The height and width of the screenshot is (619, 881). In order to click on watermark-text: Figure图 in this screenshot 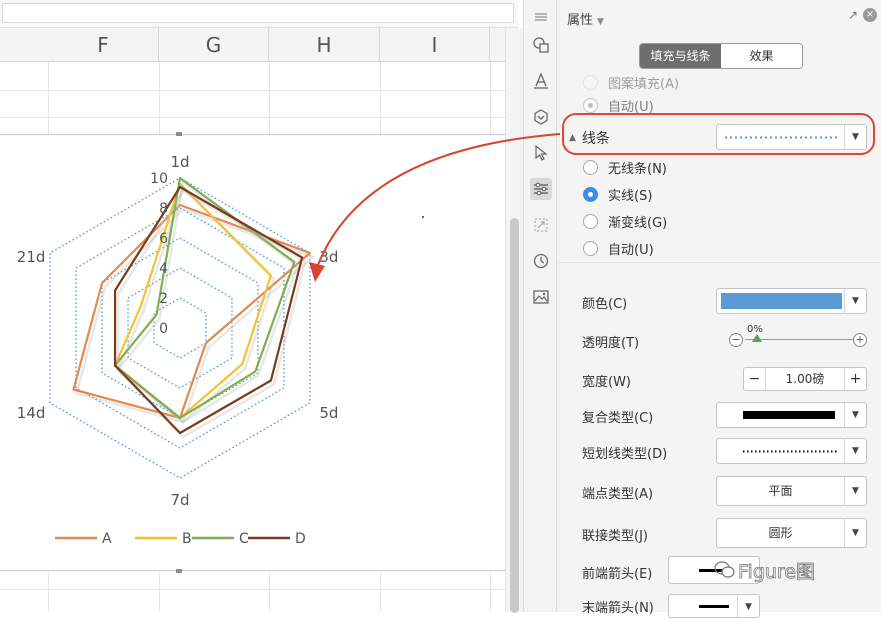, I will do `click(777, 572)`.